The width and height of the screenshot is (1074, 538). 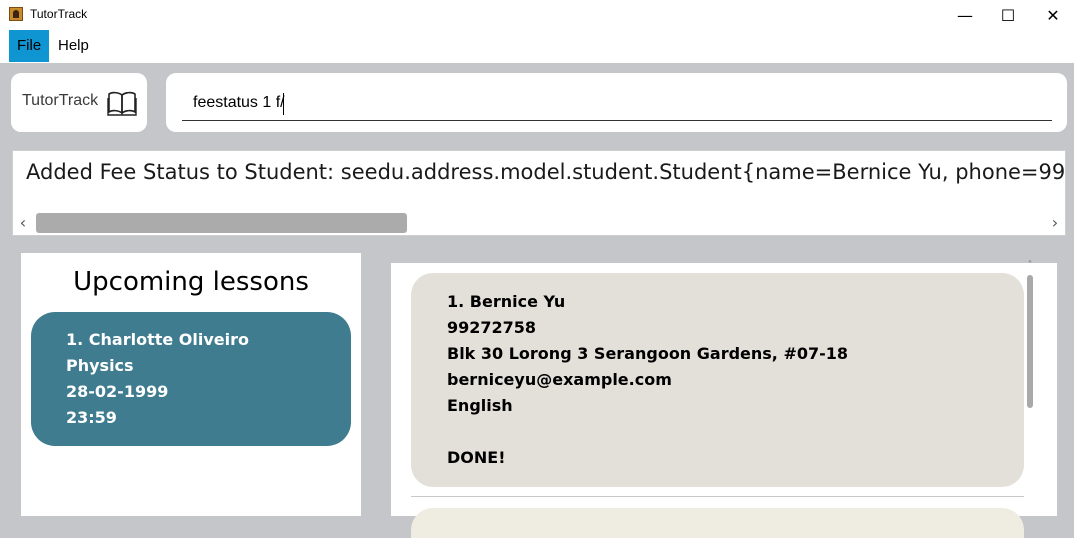 I want to click on student-fee-status: DONE!, so click(x=476, y=457).